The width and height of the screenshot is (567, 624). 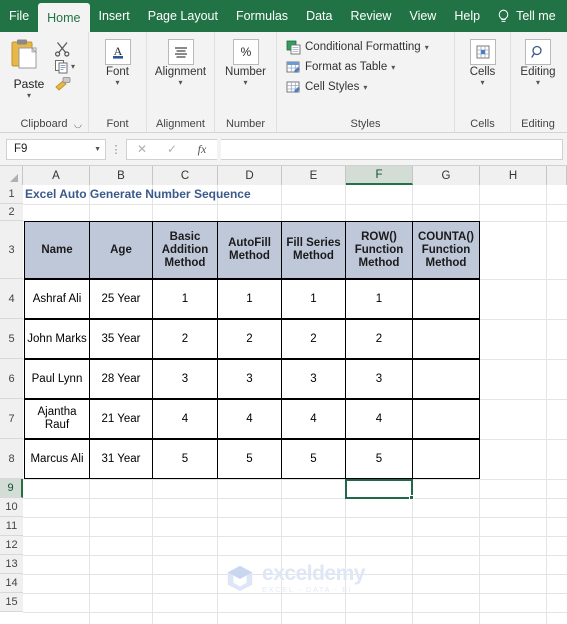 I want to click on cut-scissors-icon, so click(x=62, y=48).